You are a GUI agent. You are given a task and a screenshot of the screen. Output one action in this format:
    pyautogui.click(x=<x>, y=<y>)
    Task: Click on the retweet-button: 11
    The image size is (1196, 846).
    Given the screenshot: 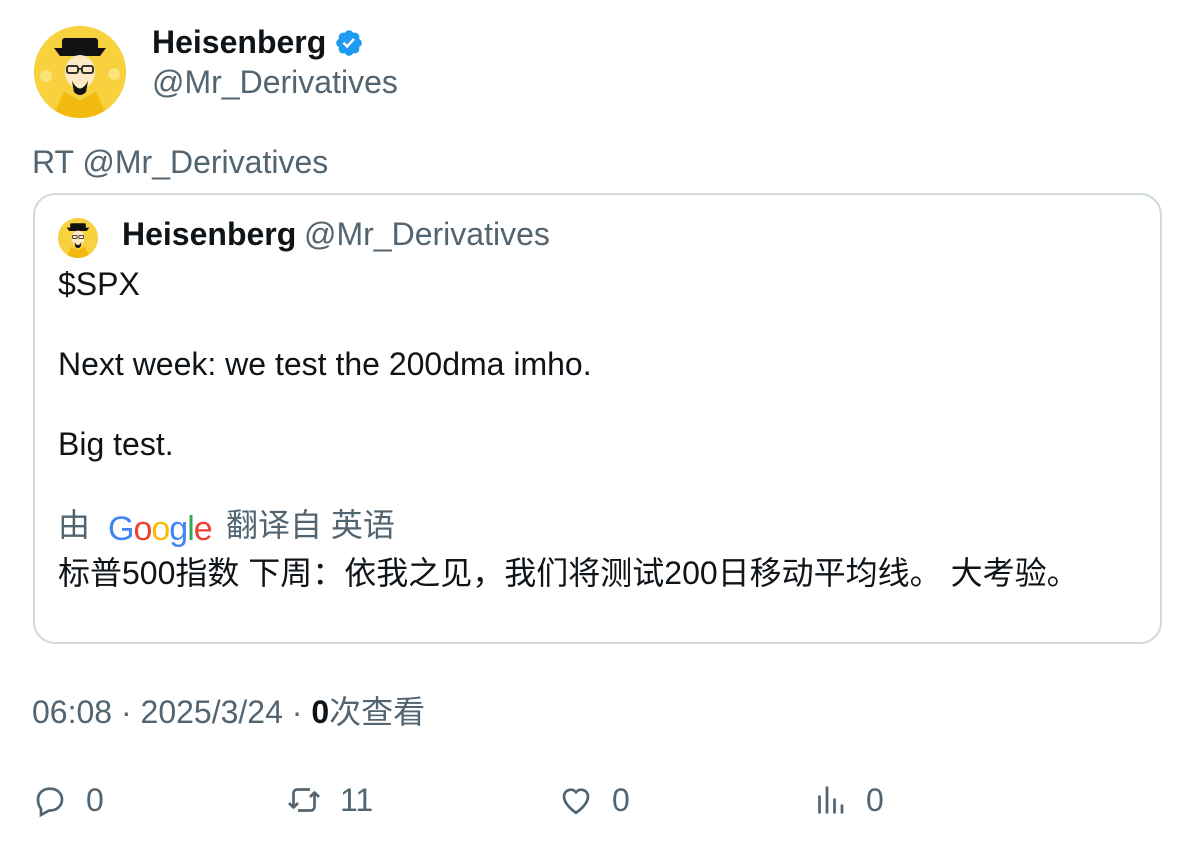 What is the action you would take?
    pyautogui.click(x=329, y=800)
    